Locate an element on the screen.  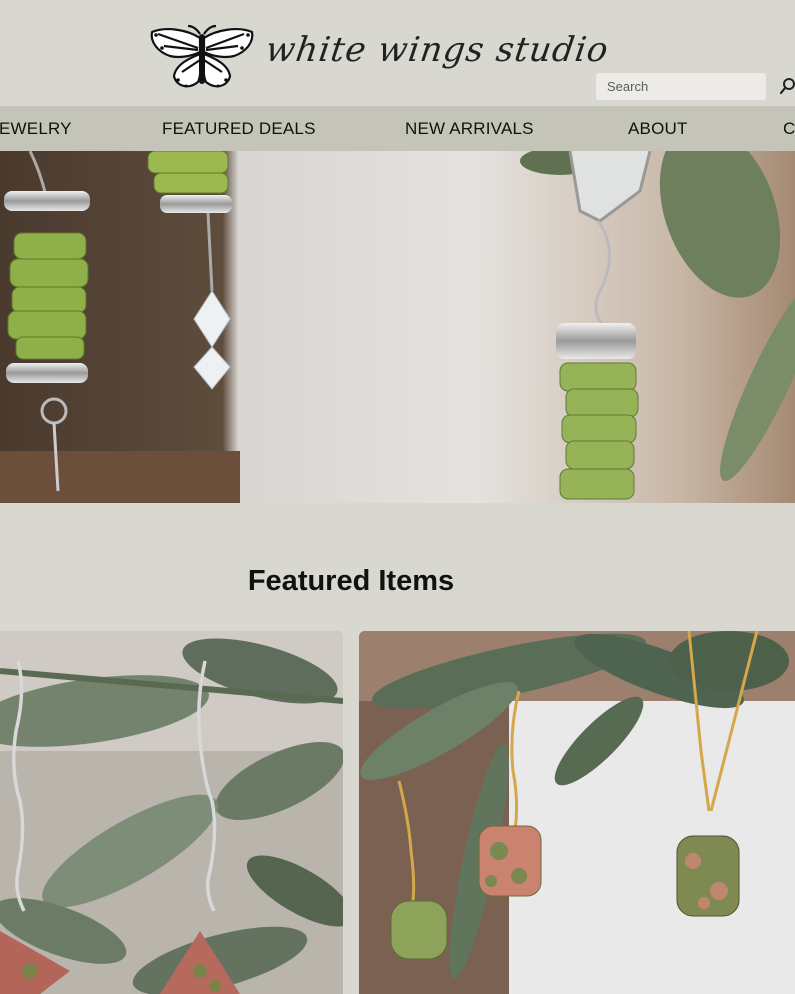
site-header: white wings studio is located at coordinates (397, 53).